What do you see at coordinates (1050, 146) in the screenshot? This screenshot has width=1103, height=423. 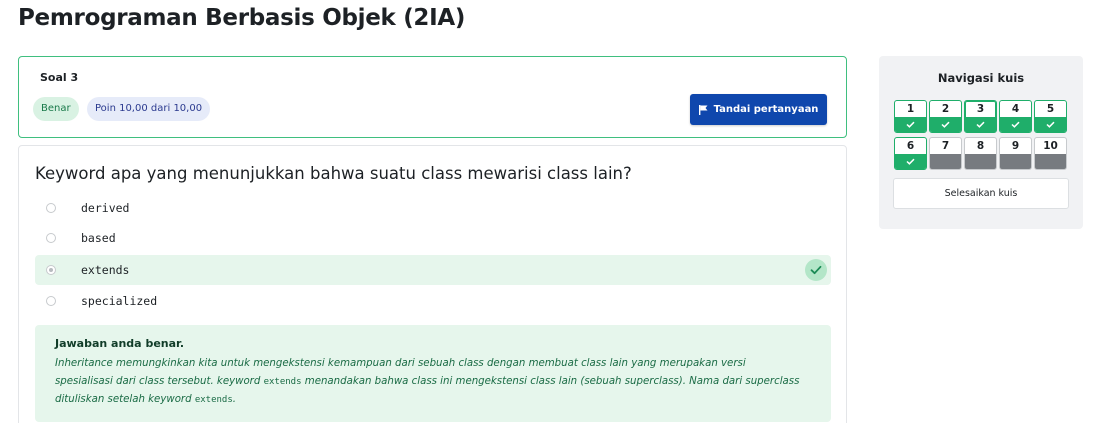 I see `quiz-nav-number: 10` at bounding box center [1050, 146].